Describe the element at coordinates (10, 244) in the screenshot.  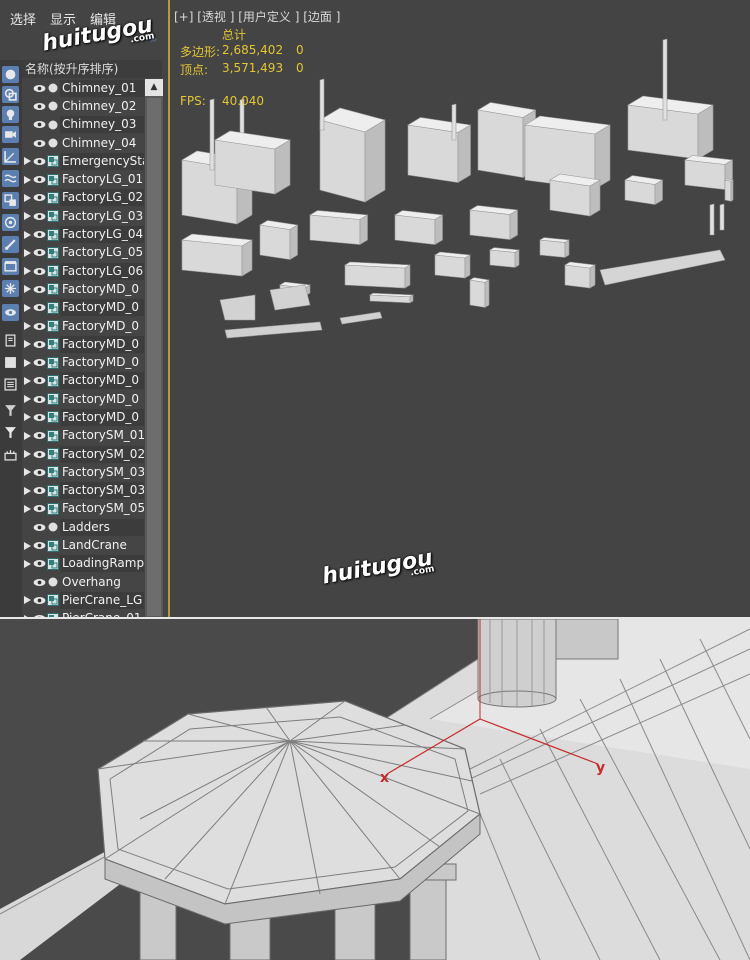
I see `bone-filter-icon` at that location.